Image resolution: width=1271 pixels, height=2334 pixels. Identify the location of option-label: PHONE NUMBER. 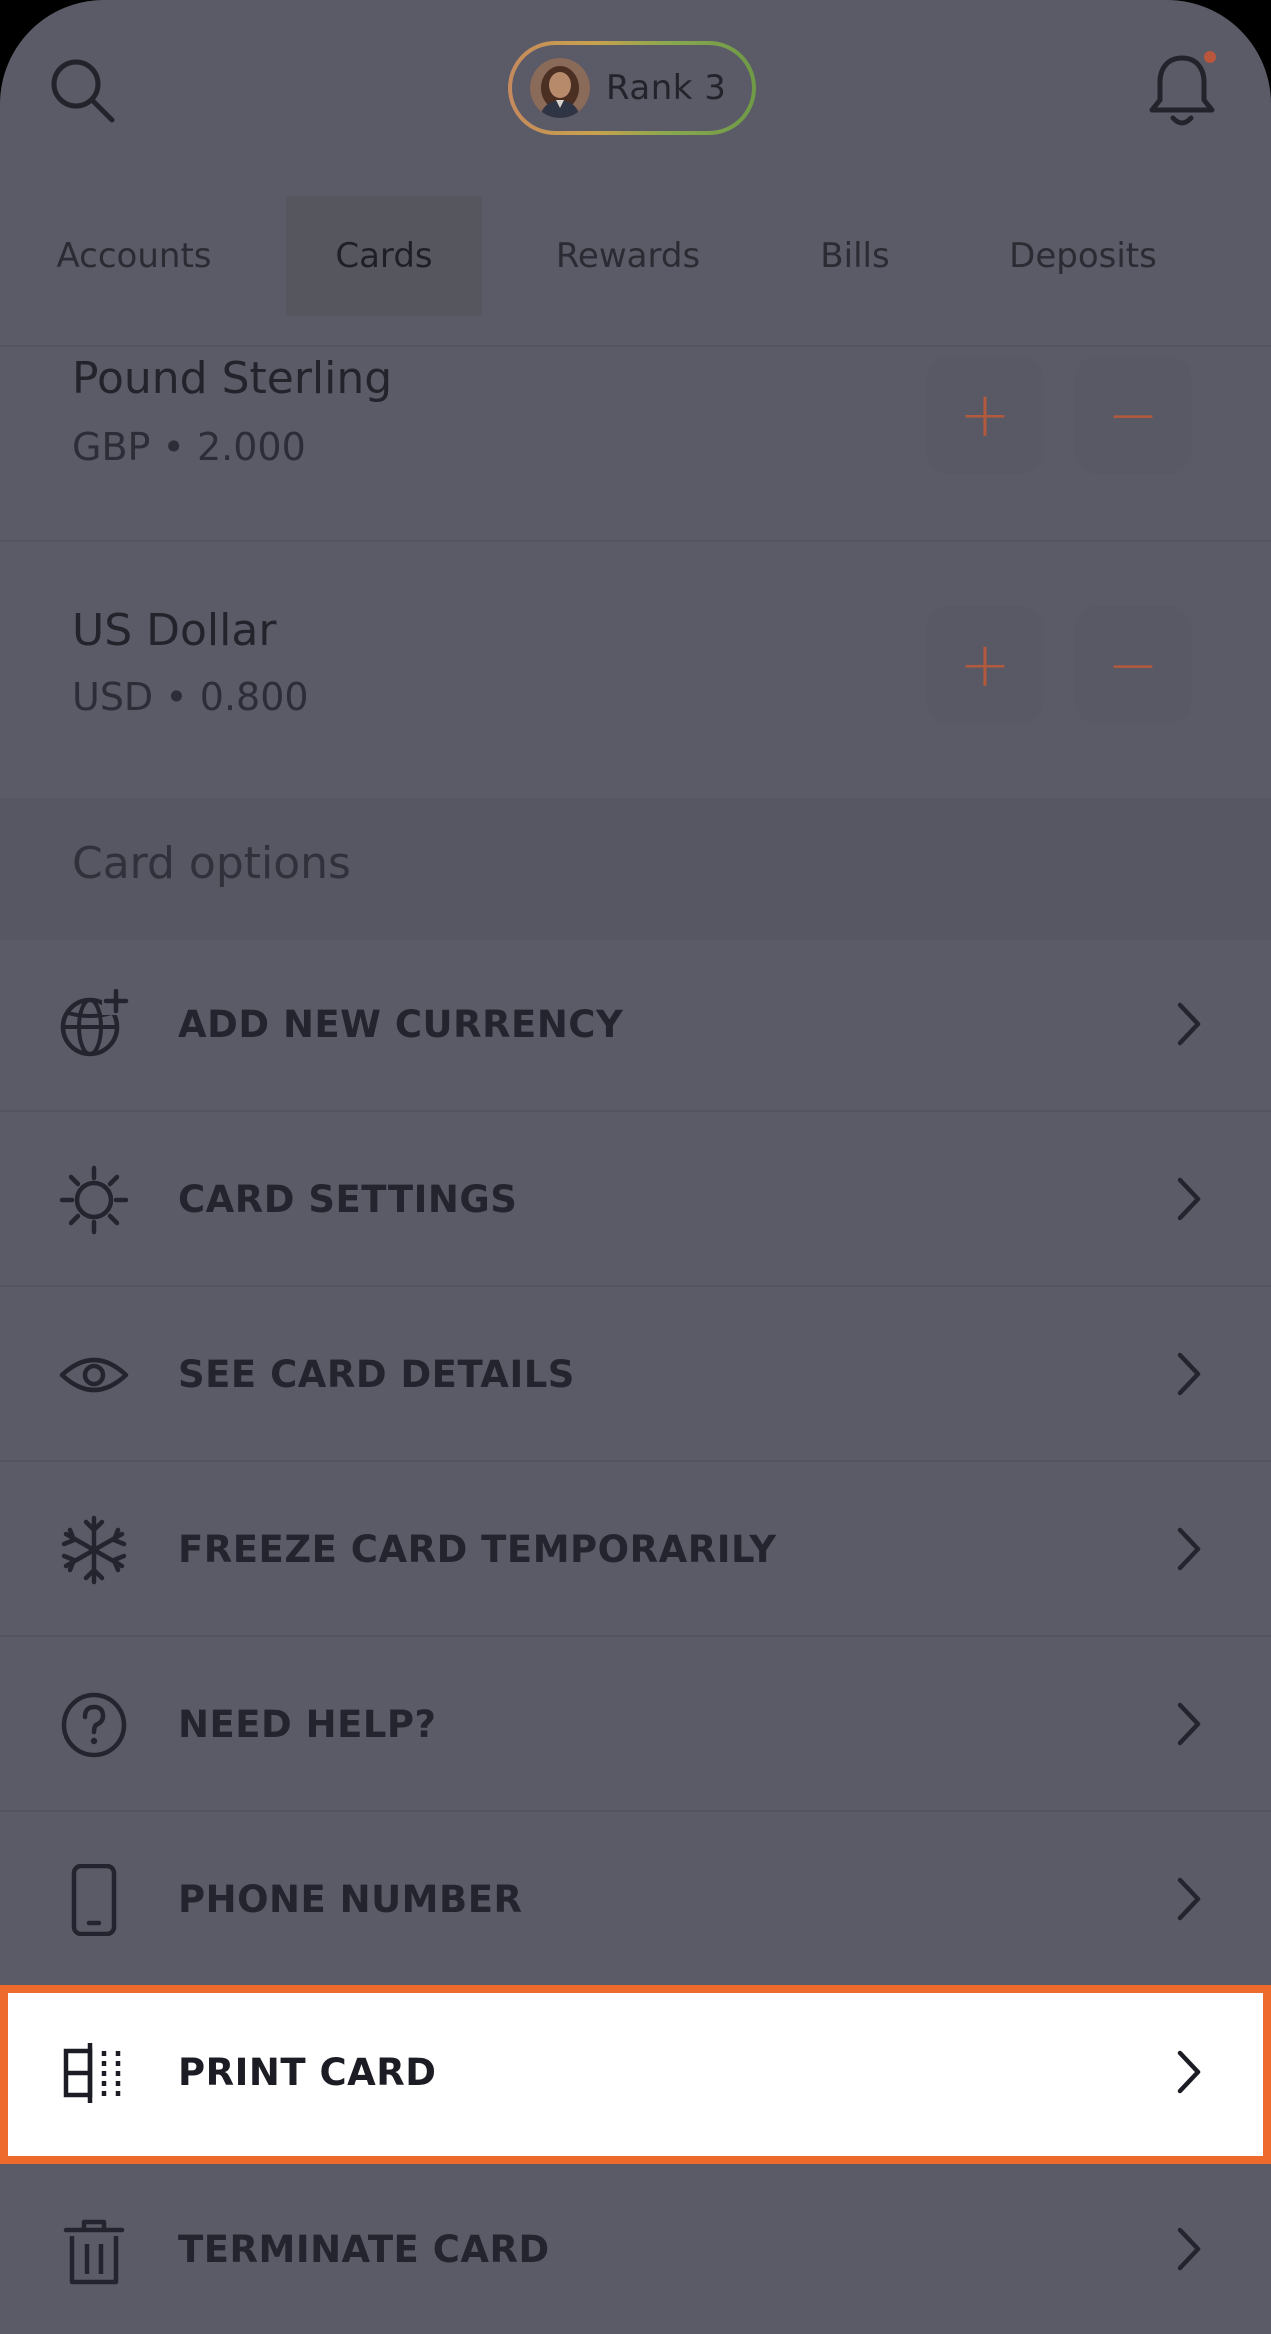
(350, 1899).